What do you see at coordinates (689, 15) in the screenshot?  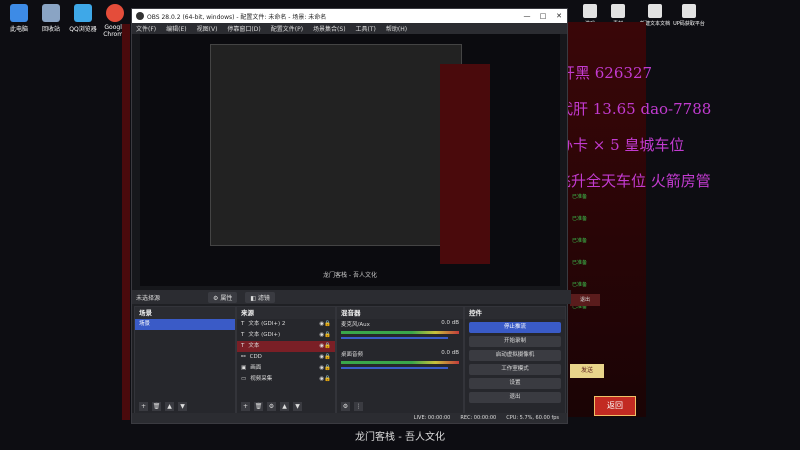 I see `desktop-icon-up-platform: UP码获取平台` at bounding box center [689, 15].